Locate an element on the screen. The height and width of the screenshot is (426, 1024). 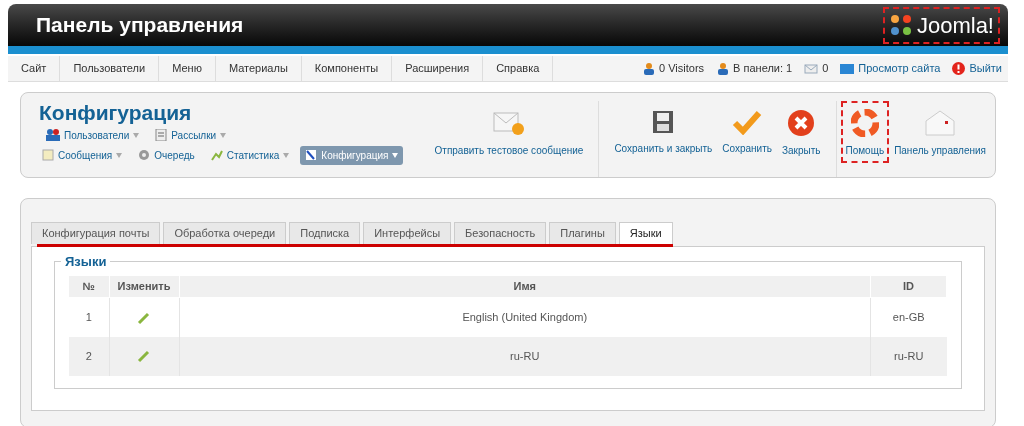
checkmark-icon is located at coordinates (747, 122).